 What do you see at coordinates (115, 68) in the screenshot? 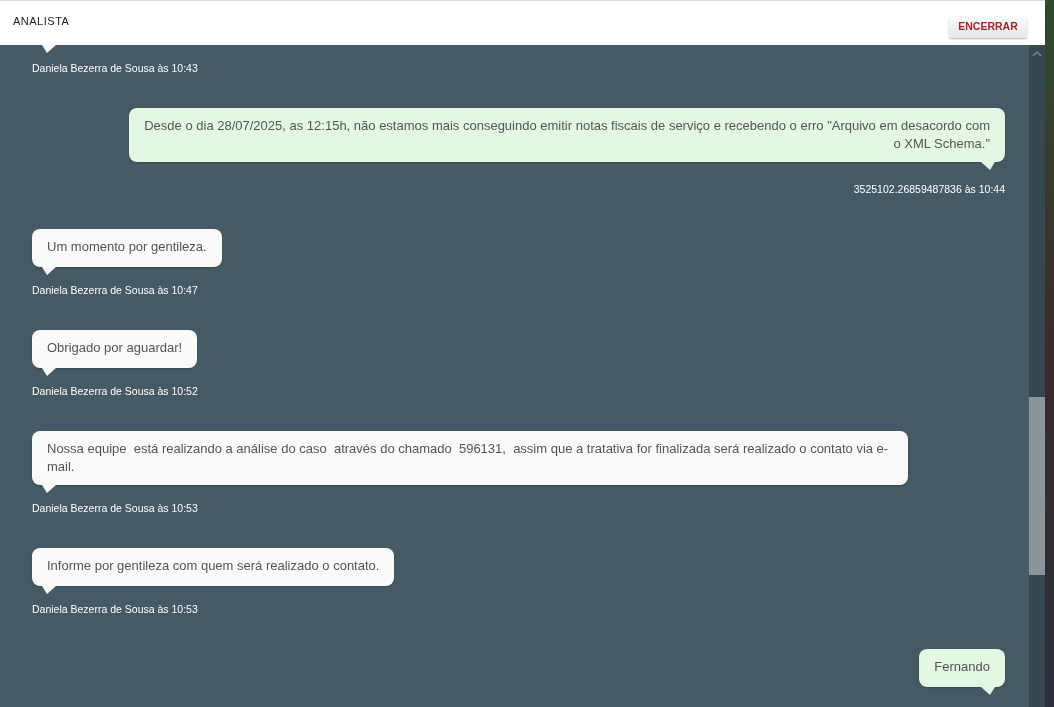
I see `message-meta: Daniela Bezerra de Sousa às 10:43` at bounding box center [115, 68].